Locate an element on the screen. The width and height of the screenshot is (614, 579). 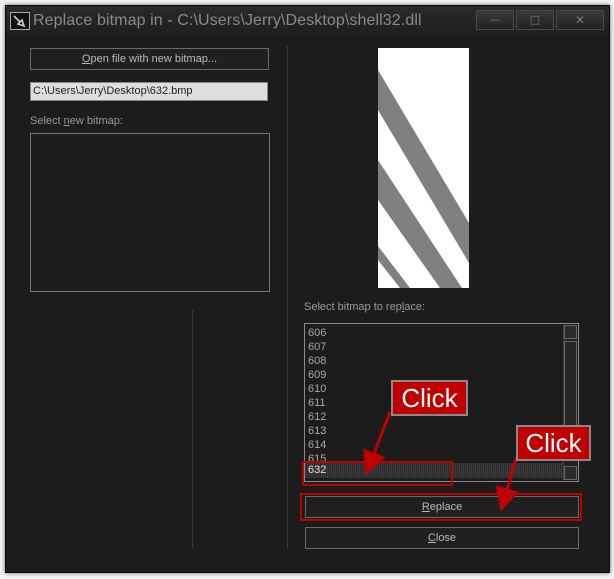
list-item: 609 is located at coordinates (317, 375).